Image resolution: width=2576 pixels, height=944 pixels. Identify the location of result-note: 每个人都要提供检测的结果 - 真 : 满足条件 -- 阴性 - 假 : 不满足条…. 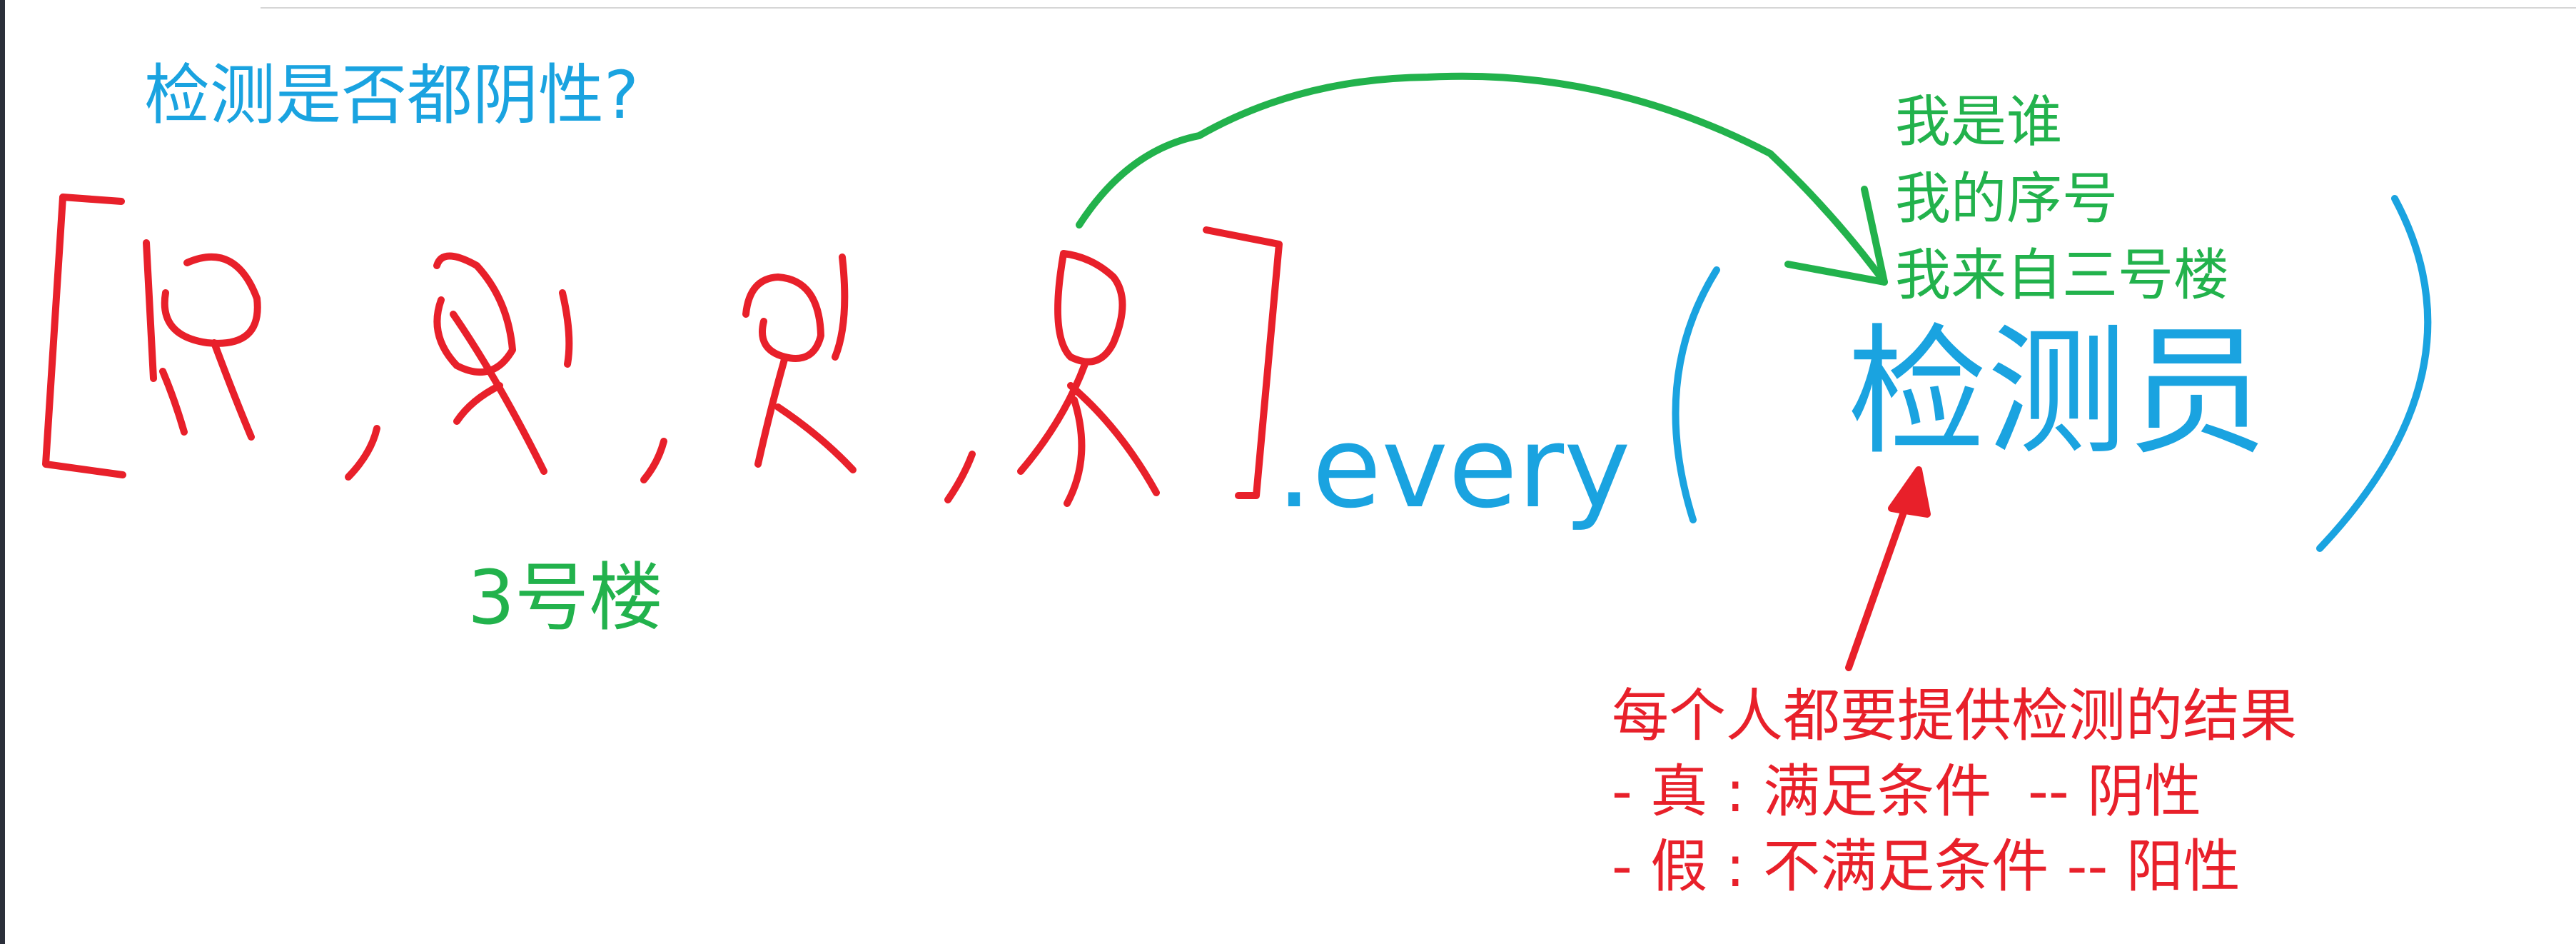
(1954, 791).